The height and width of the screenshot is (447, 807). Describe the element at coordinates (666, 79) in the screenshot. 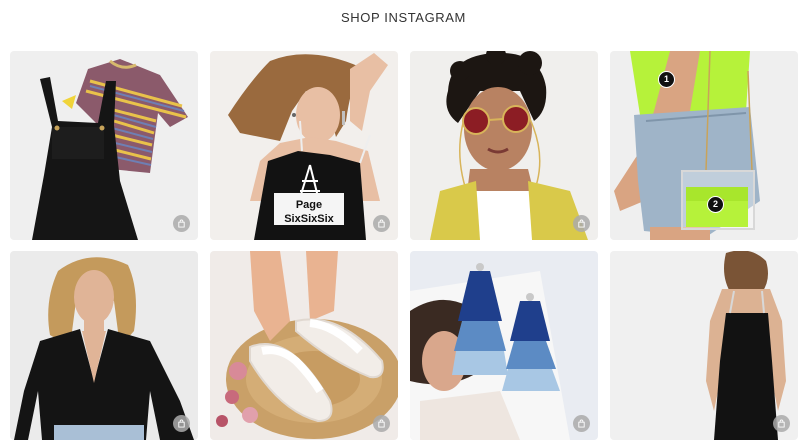

I see `hotspot-marker: 1` at that location.